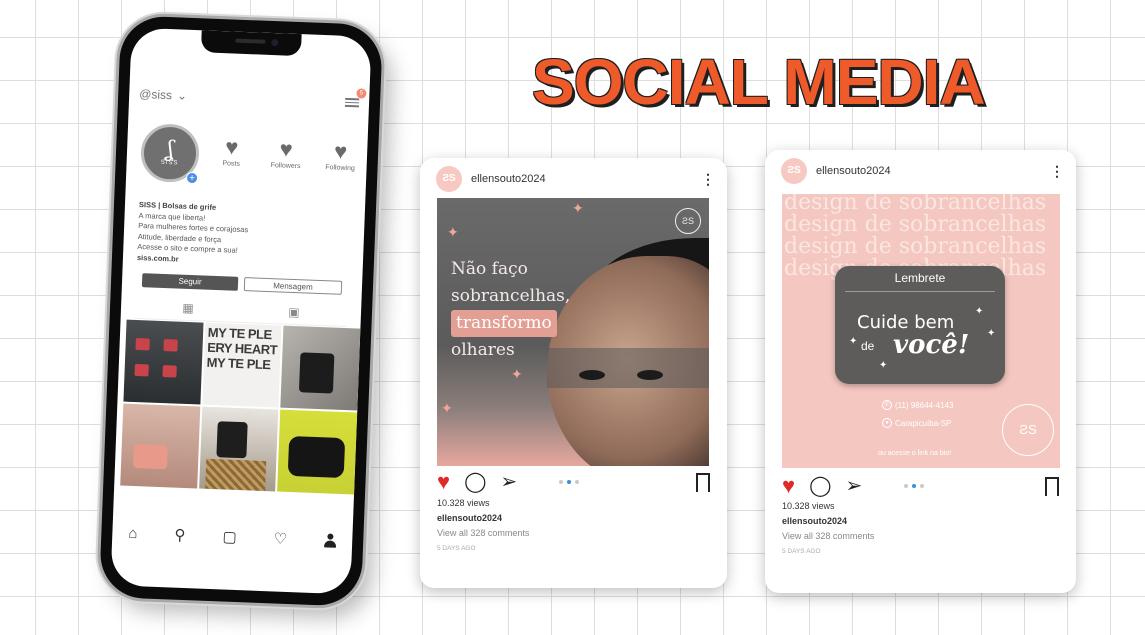  I want to click on stat-label: Following, so click(340, 168).